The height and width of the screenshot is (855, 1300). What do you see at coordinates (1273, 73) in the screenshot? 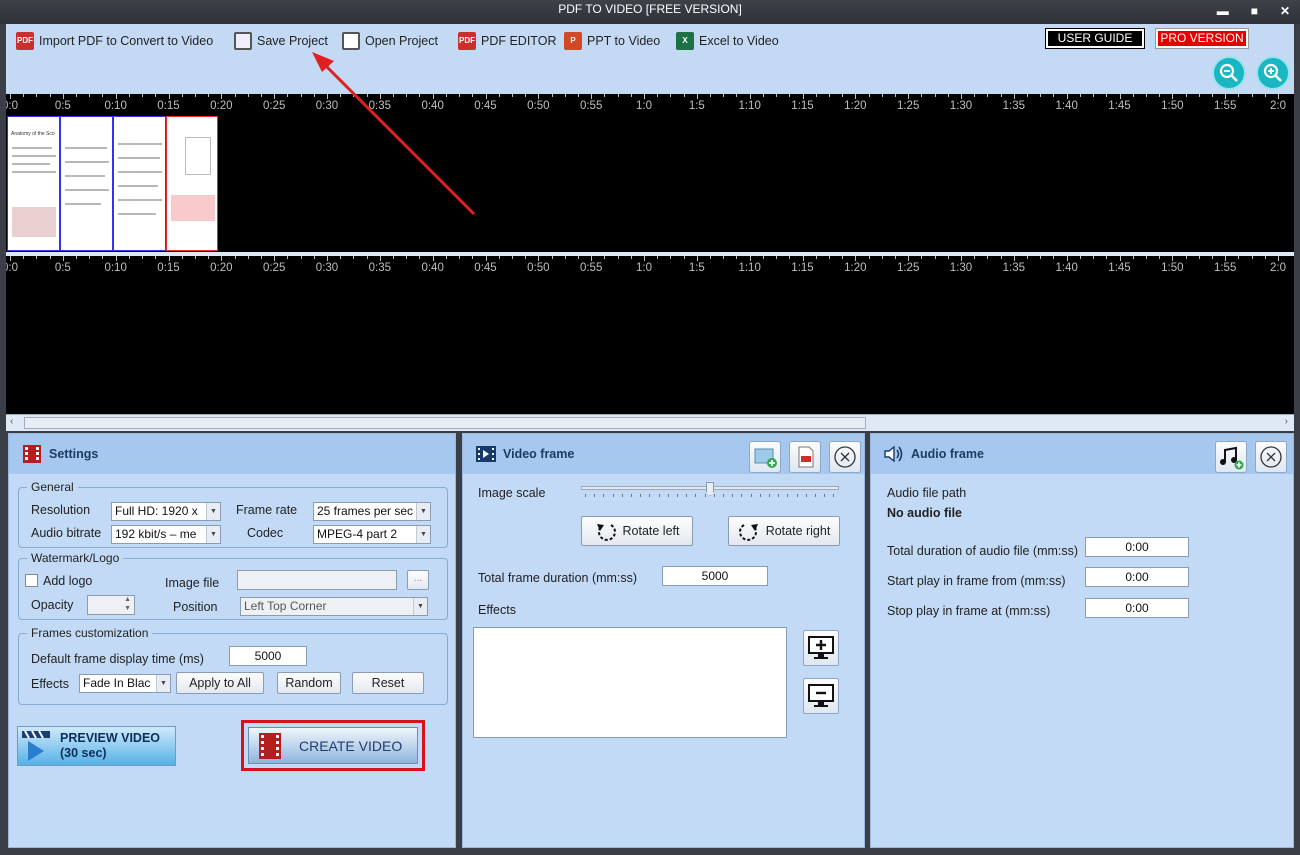
I see `zoom-in-button` at bounding box center [1273, 73].